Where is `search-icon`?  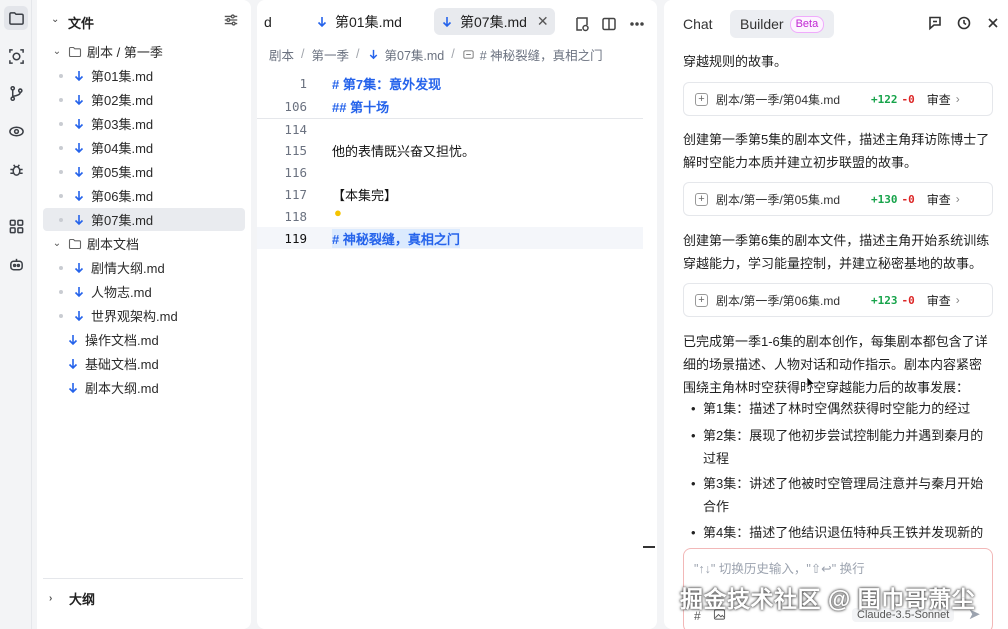
search-icon is located at coordinates (16, 56).